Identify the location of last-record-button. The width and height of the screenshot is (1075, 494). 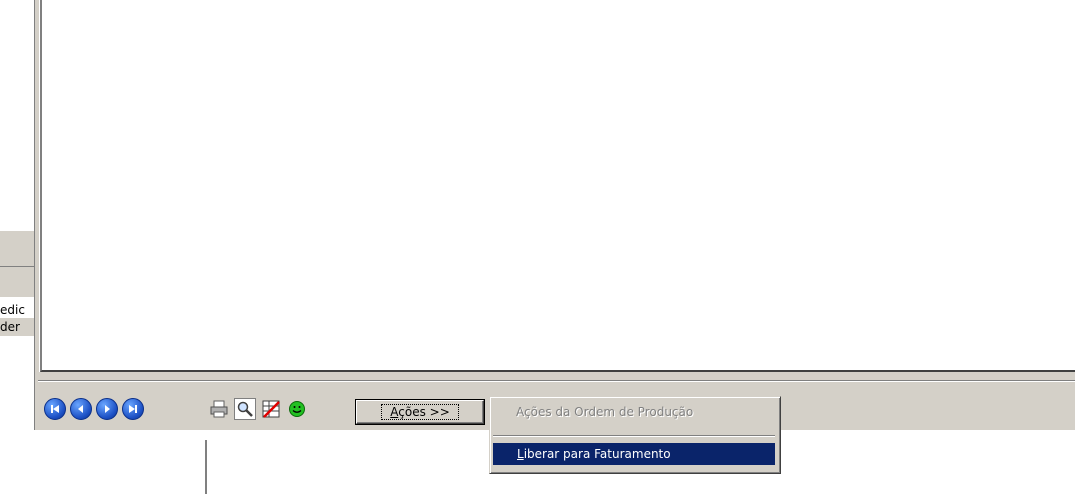
(133, 409).